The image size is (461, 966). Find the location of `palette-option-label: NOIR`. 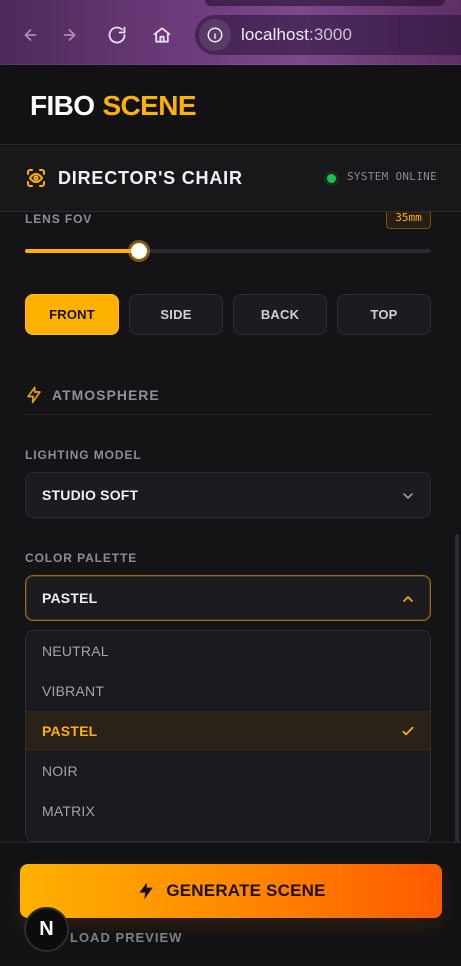

palette-option-label: NOIR is located at coordinates (60, 771).